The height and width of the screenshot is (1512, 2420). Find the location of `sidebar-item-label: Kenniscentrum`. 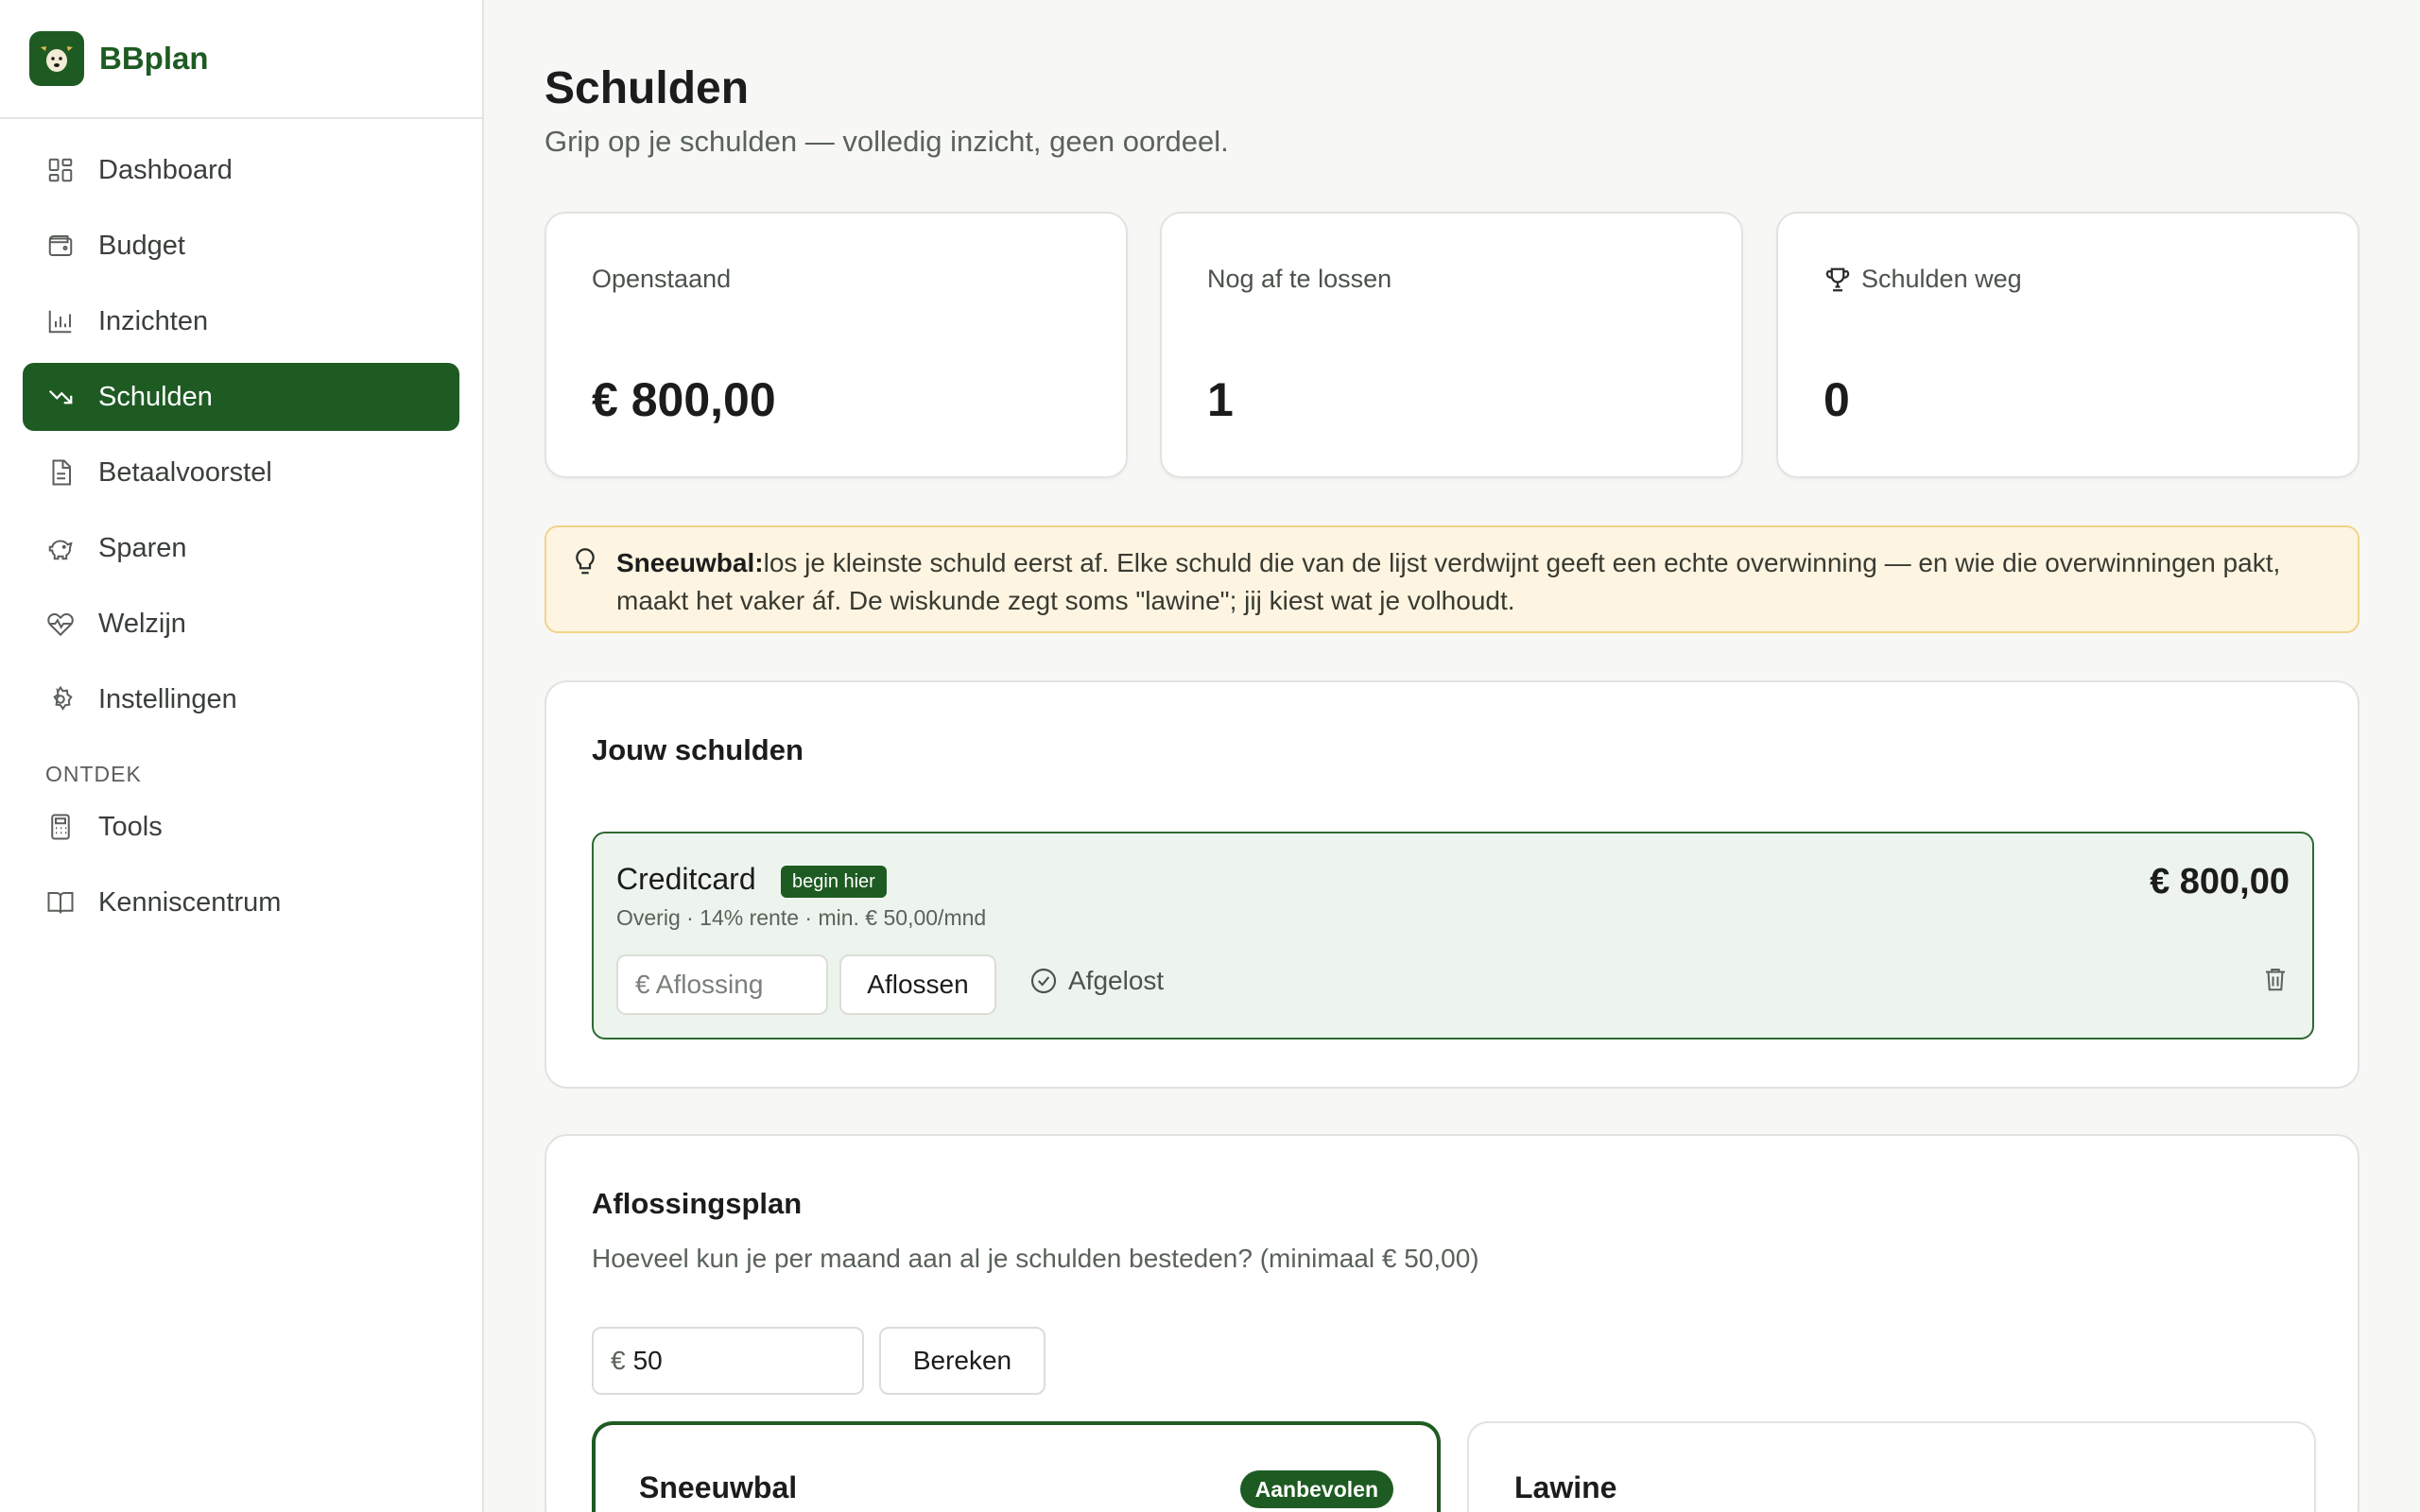

sidebar-item-label: Kenniscentrum is located at coordinates (190, 902).